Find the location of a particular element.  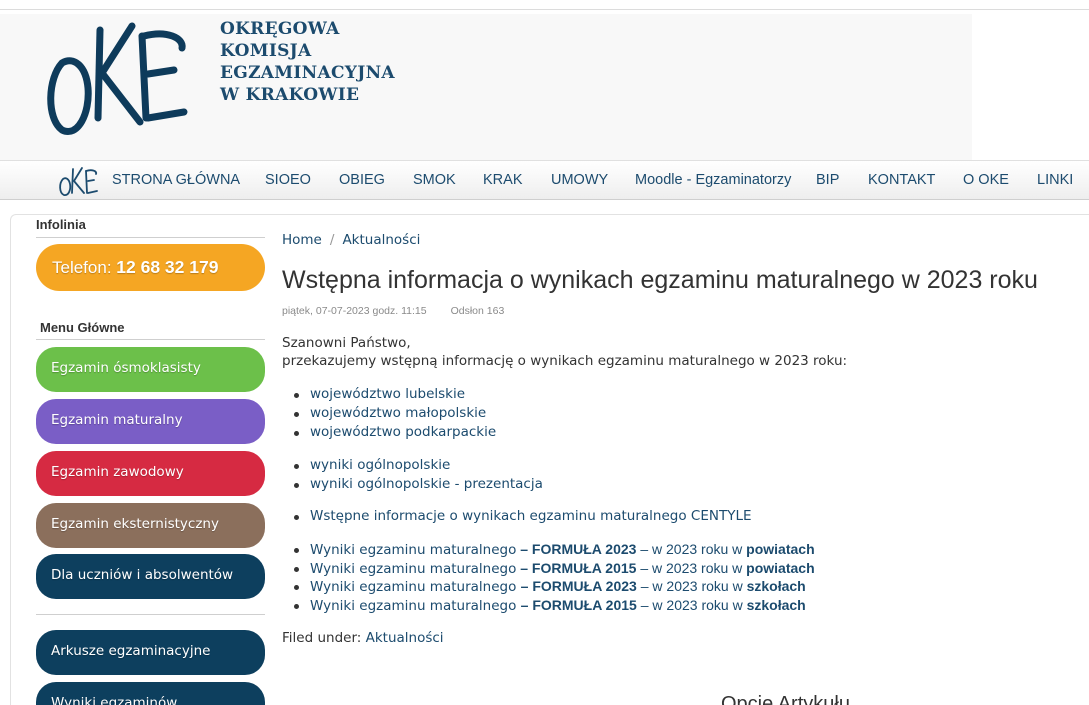

top-divider is located at coordinates (544, 9).